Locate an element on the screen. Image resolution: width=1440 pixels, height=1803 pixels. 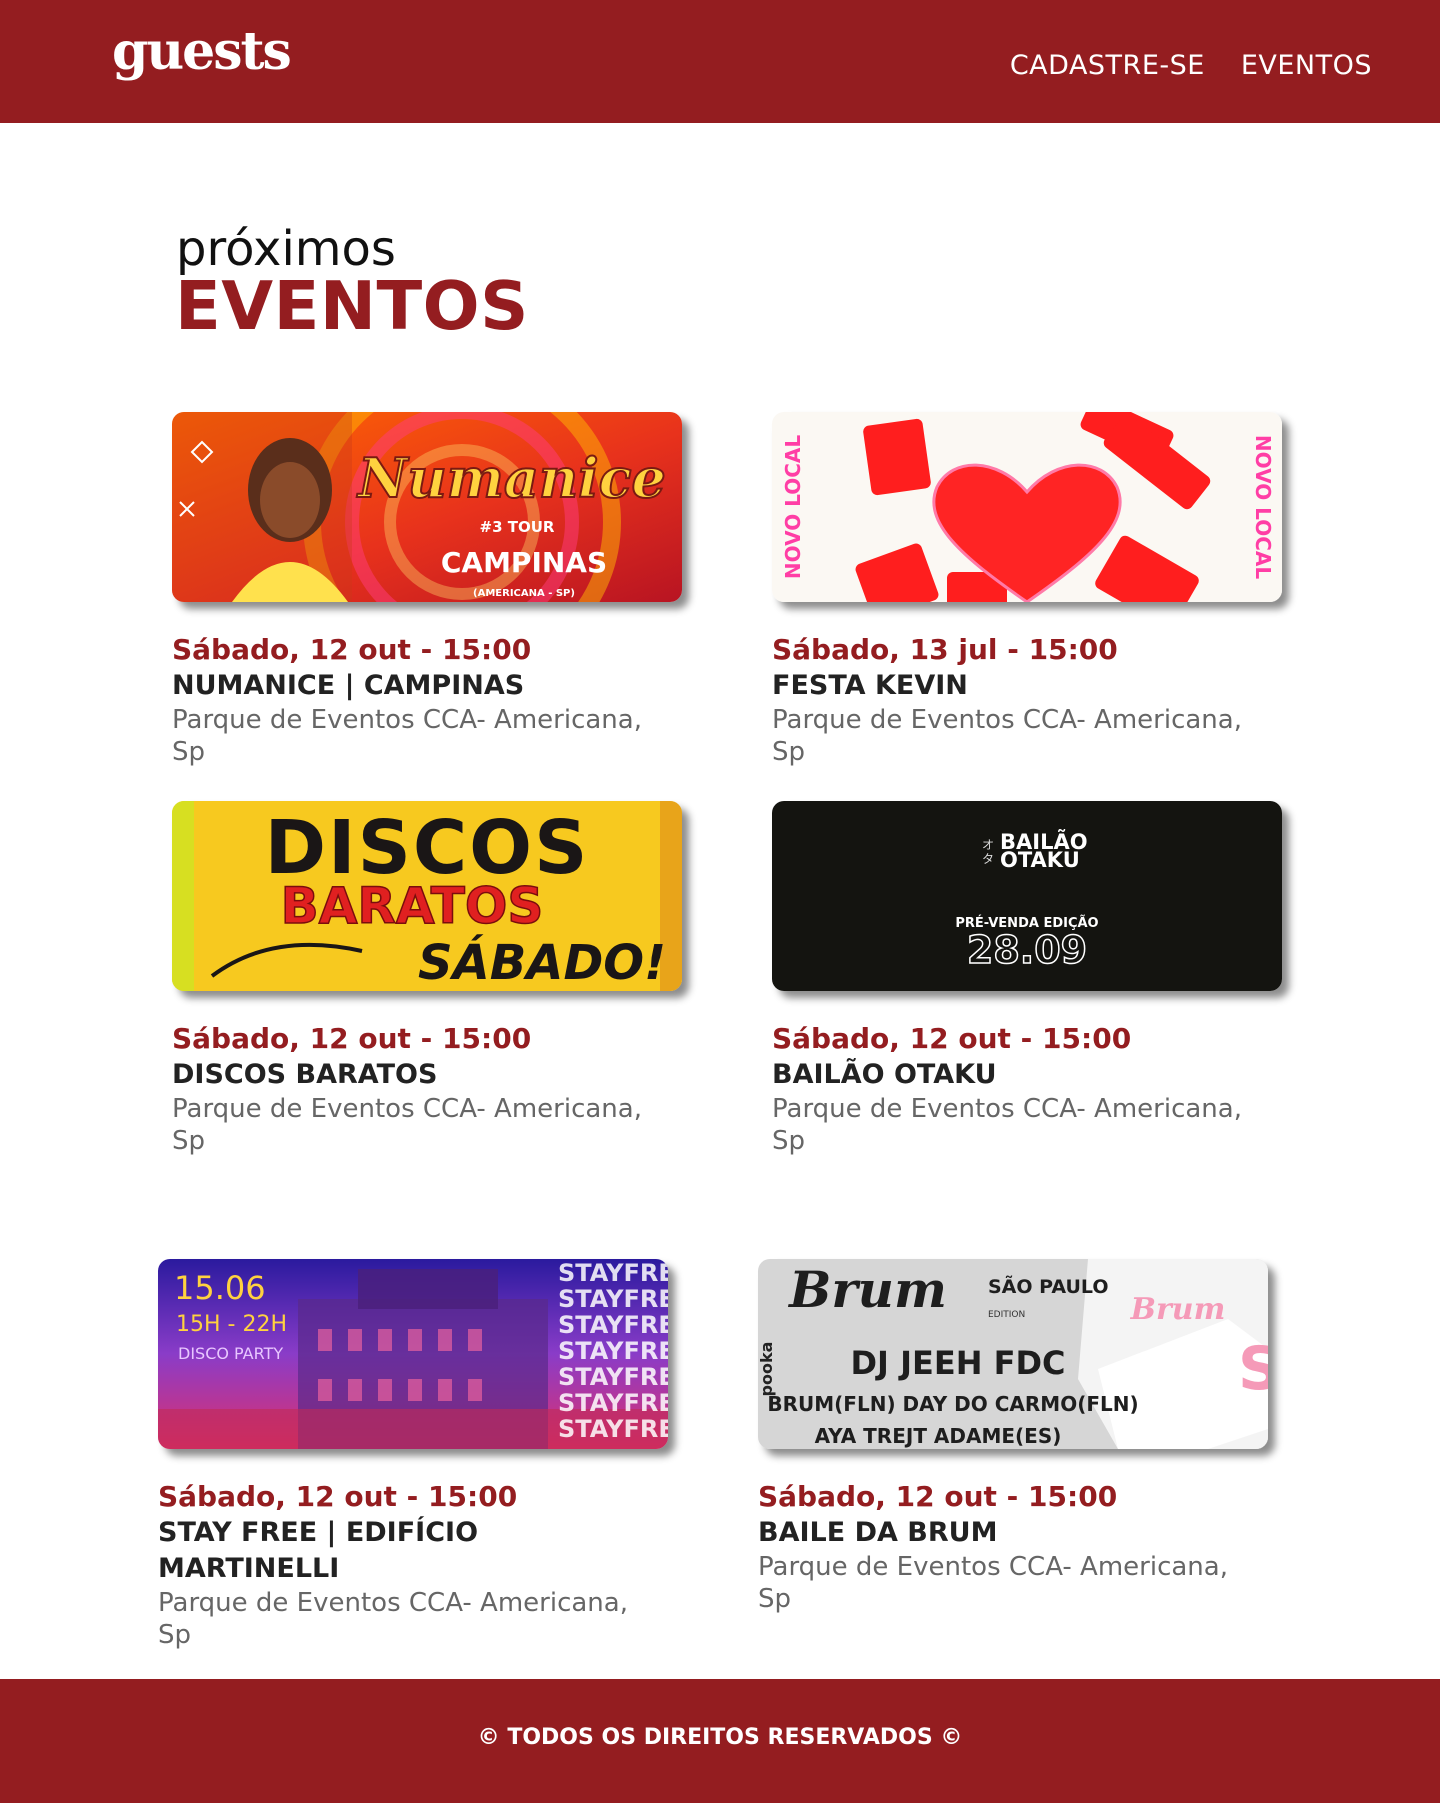
event-title: DISCOS BARATOS is located at coordinates (427, 1075).